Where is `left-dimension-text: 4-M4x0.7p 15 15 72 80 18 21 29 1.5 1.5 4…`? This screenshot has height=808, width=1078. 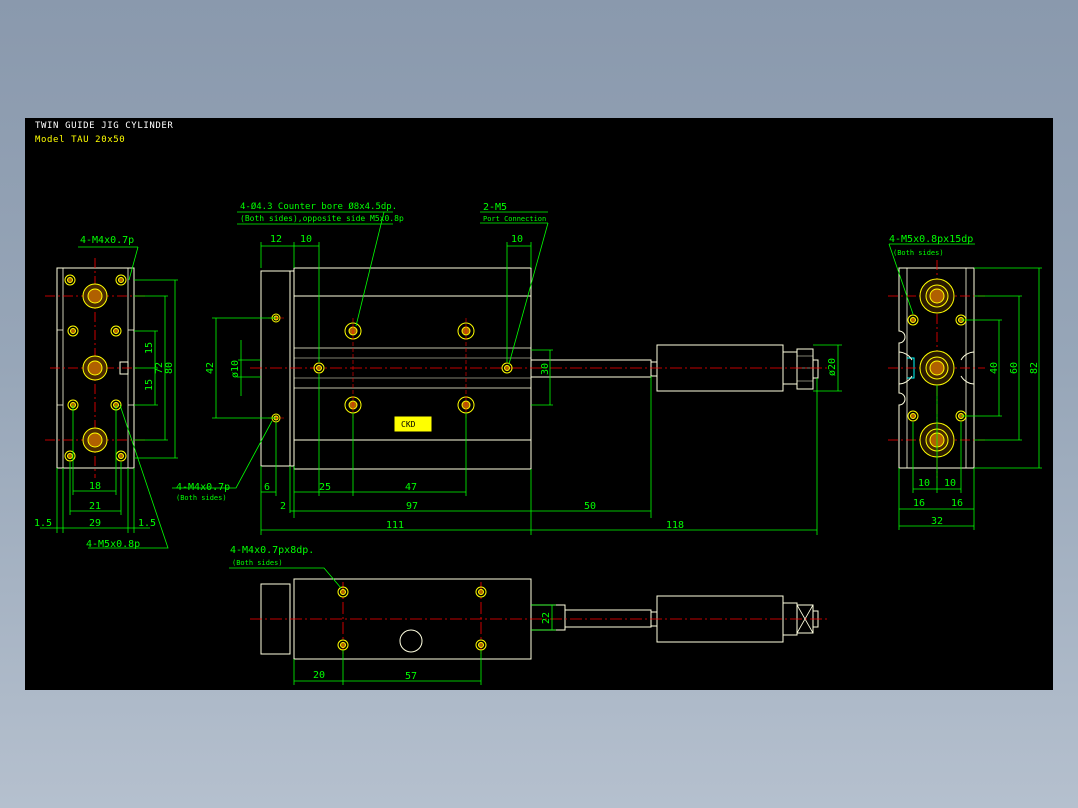
left-dimension-text: 4-M4x0.7p 15 15 72 80 18 21 29 1.5 1.5 4… is located at coordinates (104, 392).